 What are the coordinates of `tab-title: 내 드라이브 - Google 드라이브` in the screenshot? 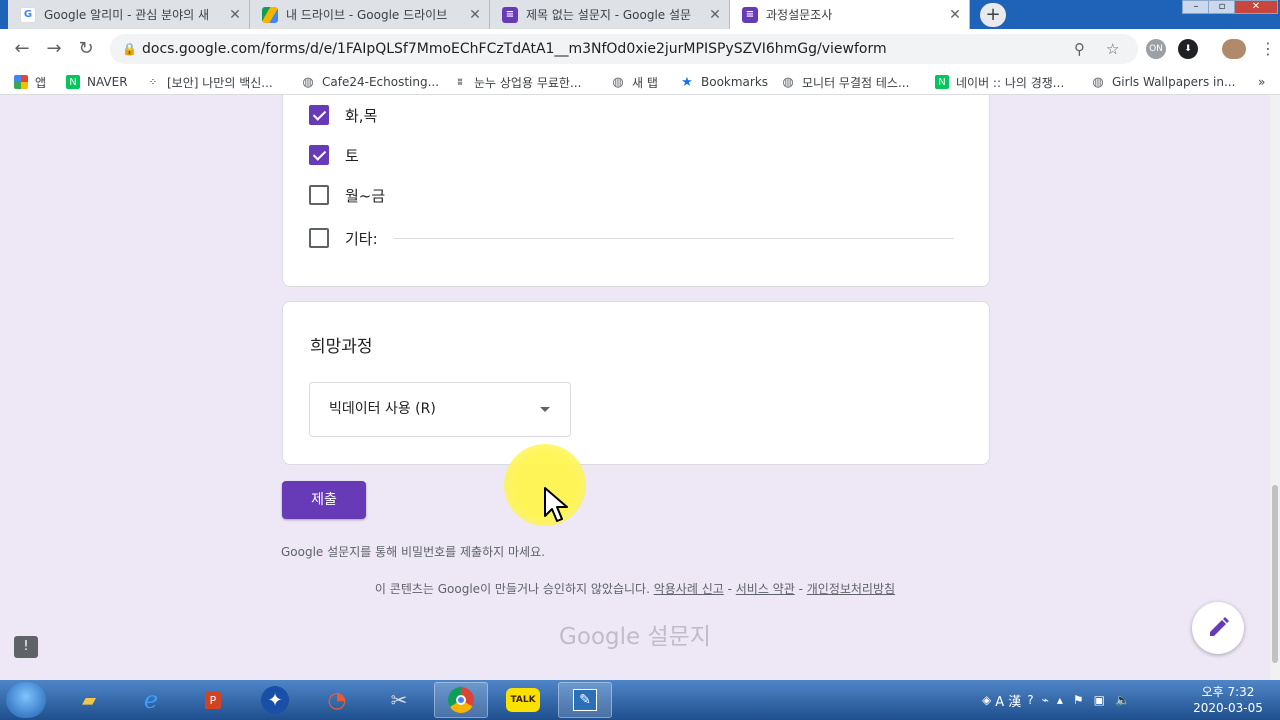 It's located at (367, 15).